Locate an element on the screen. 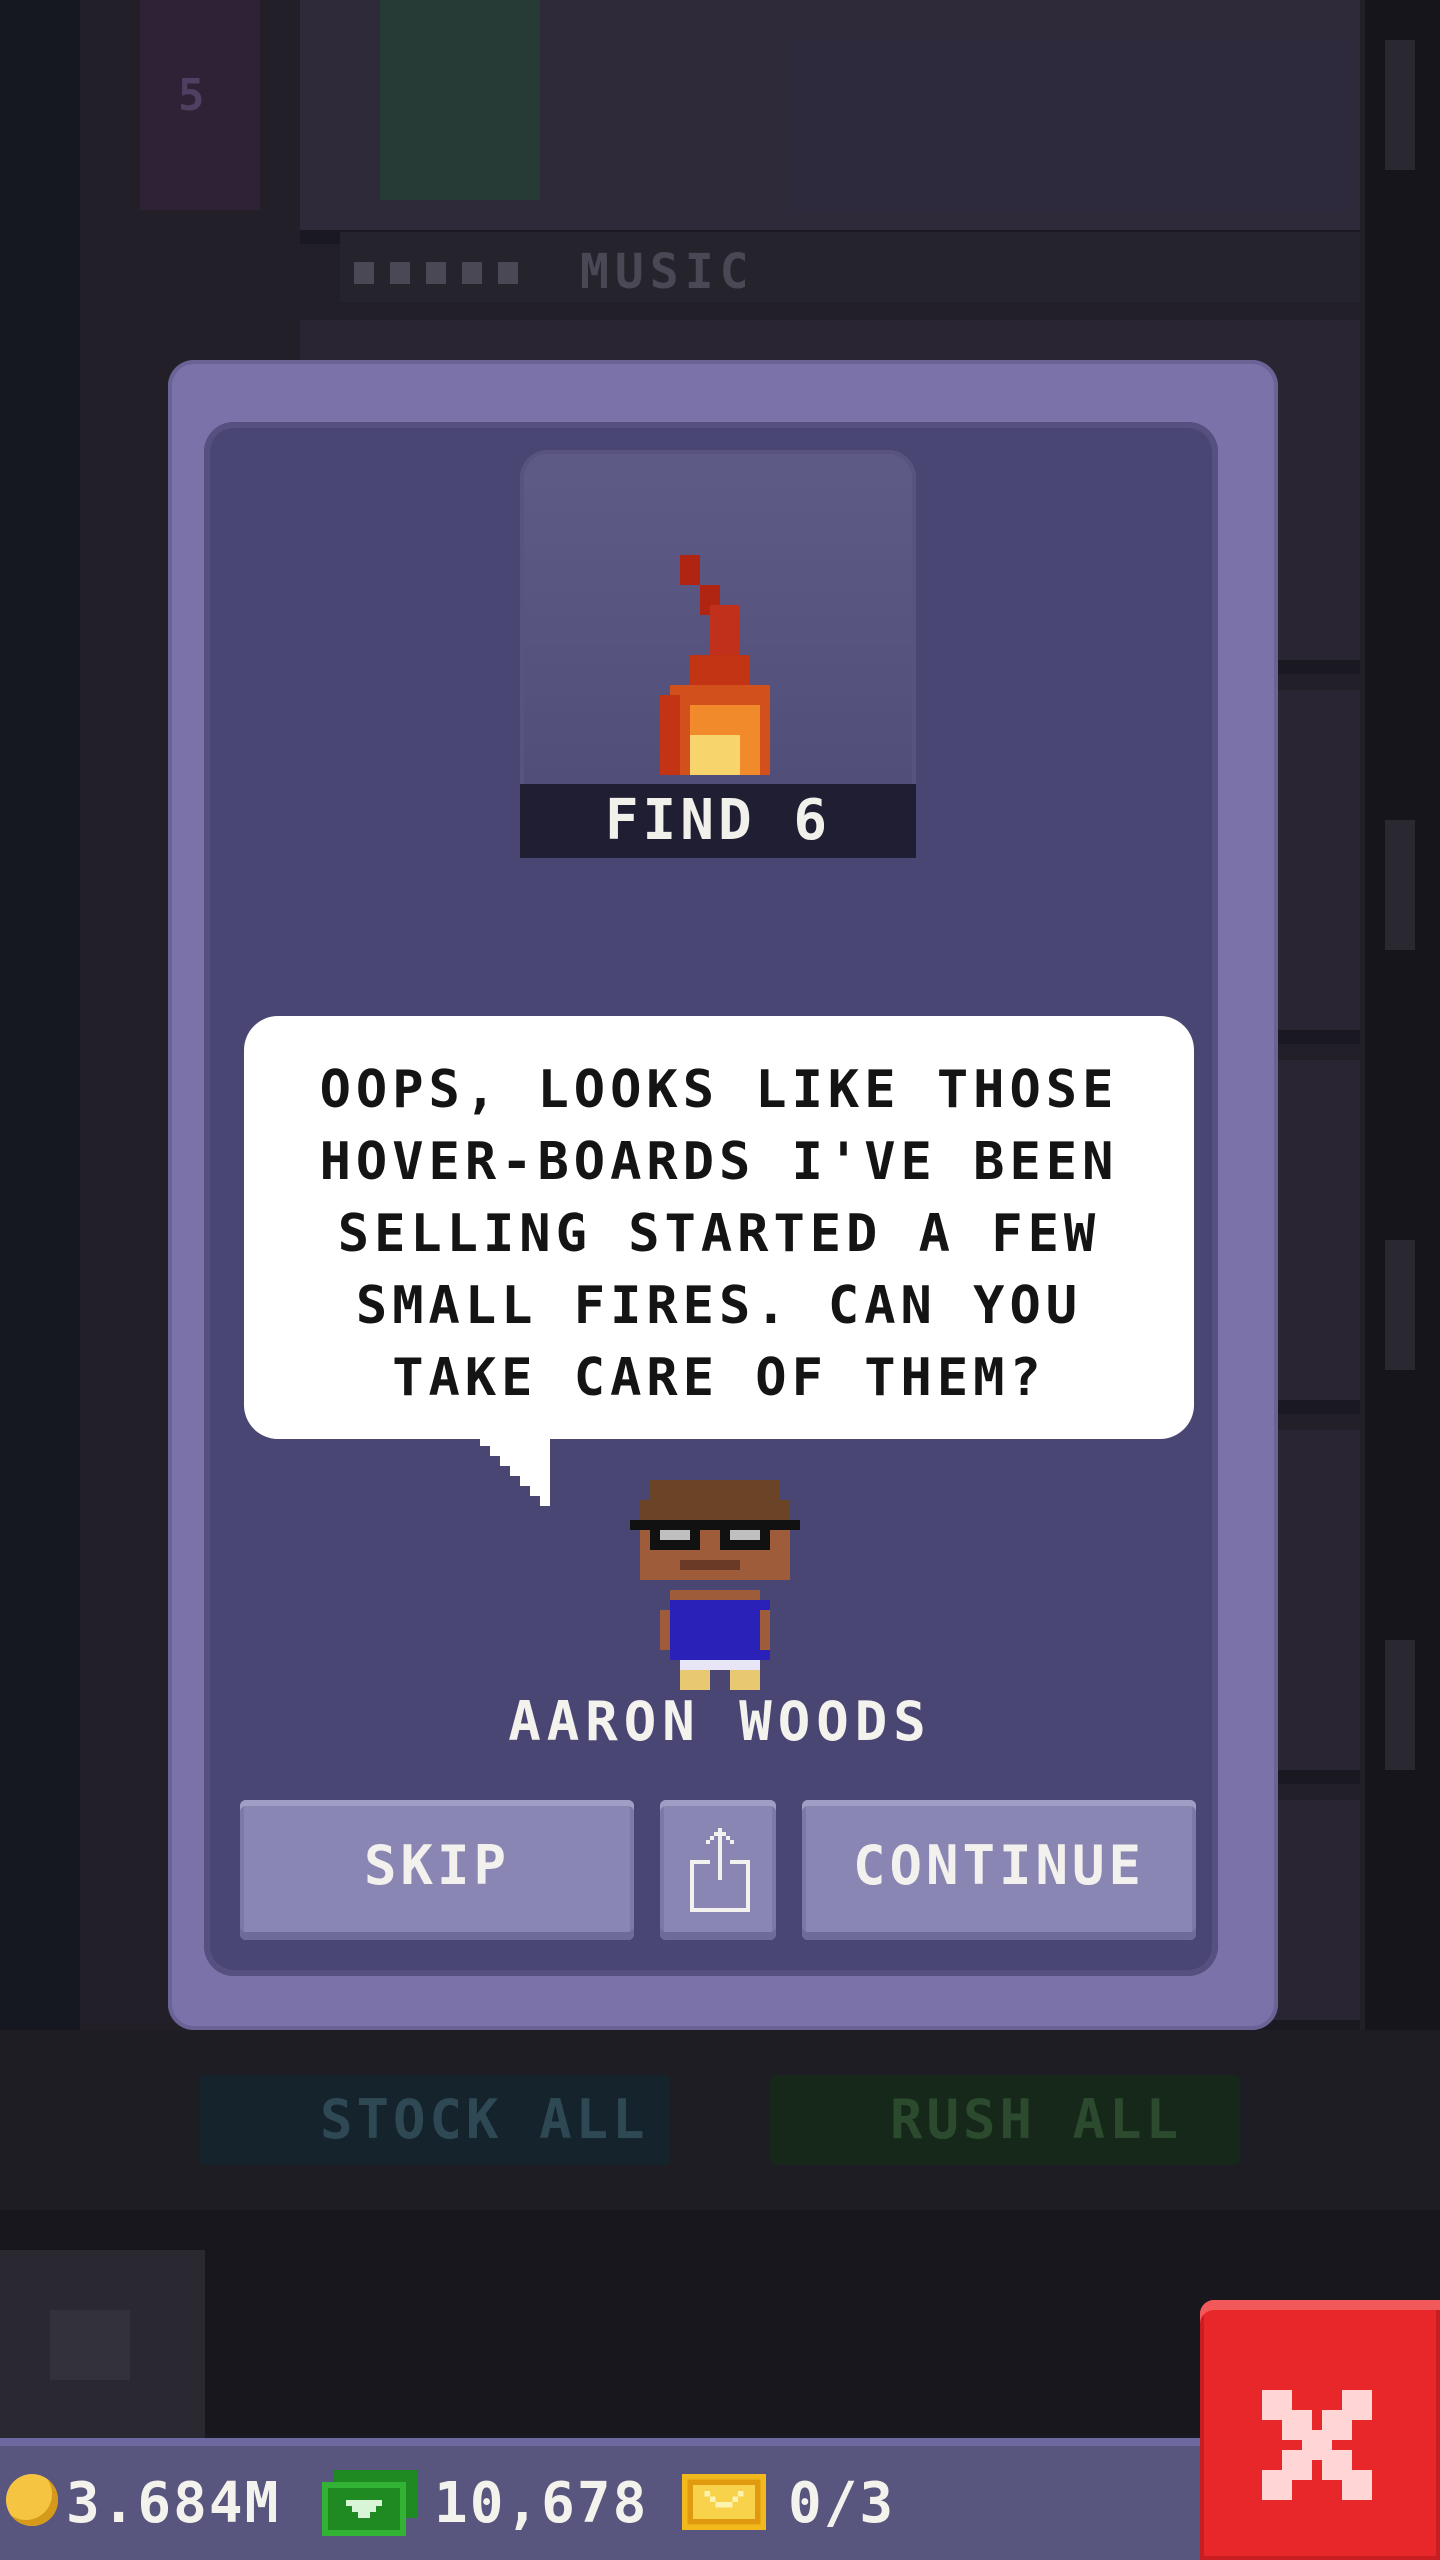 This screenshot has height=2560, width=1440. coin-icon is located at coordinates (32, 2500).